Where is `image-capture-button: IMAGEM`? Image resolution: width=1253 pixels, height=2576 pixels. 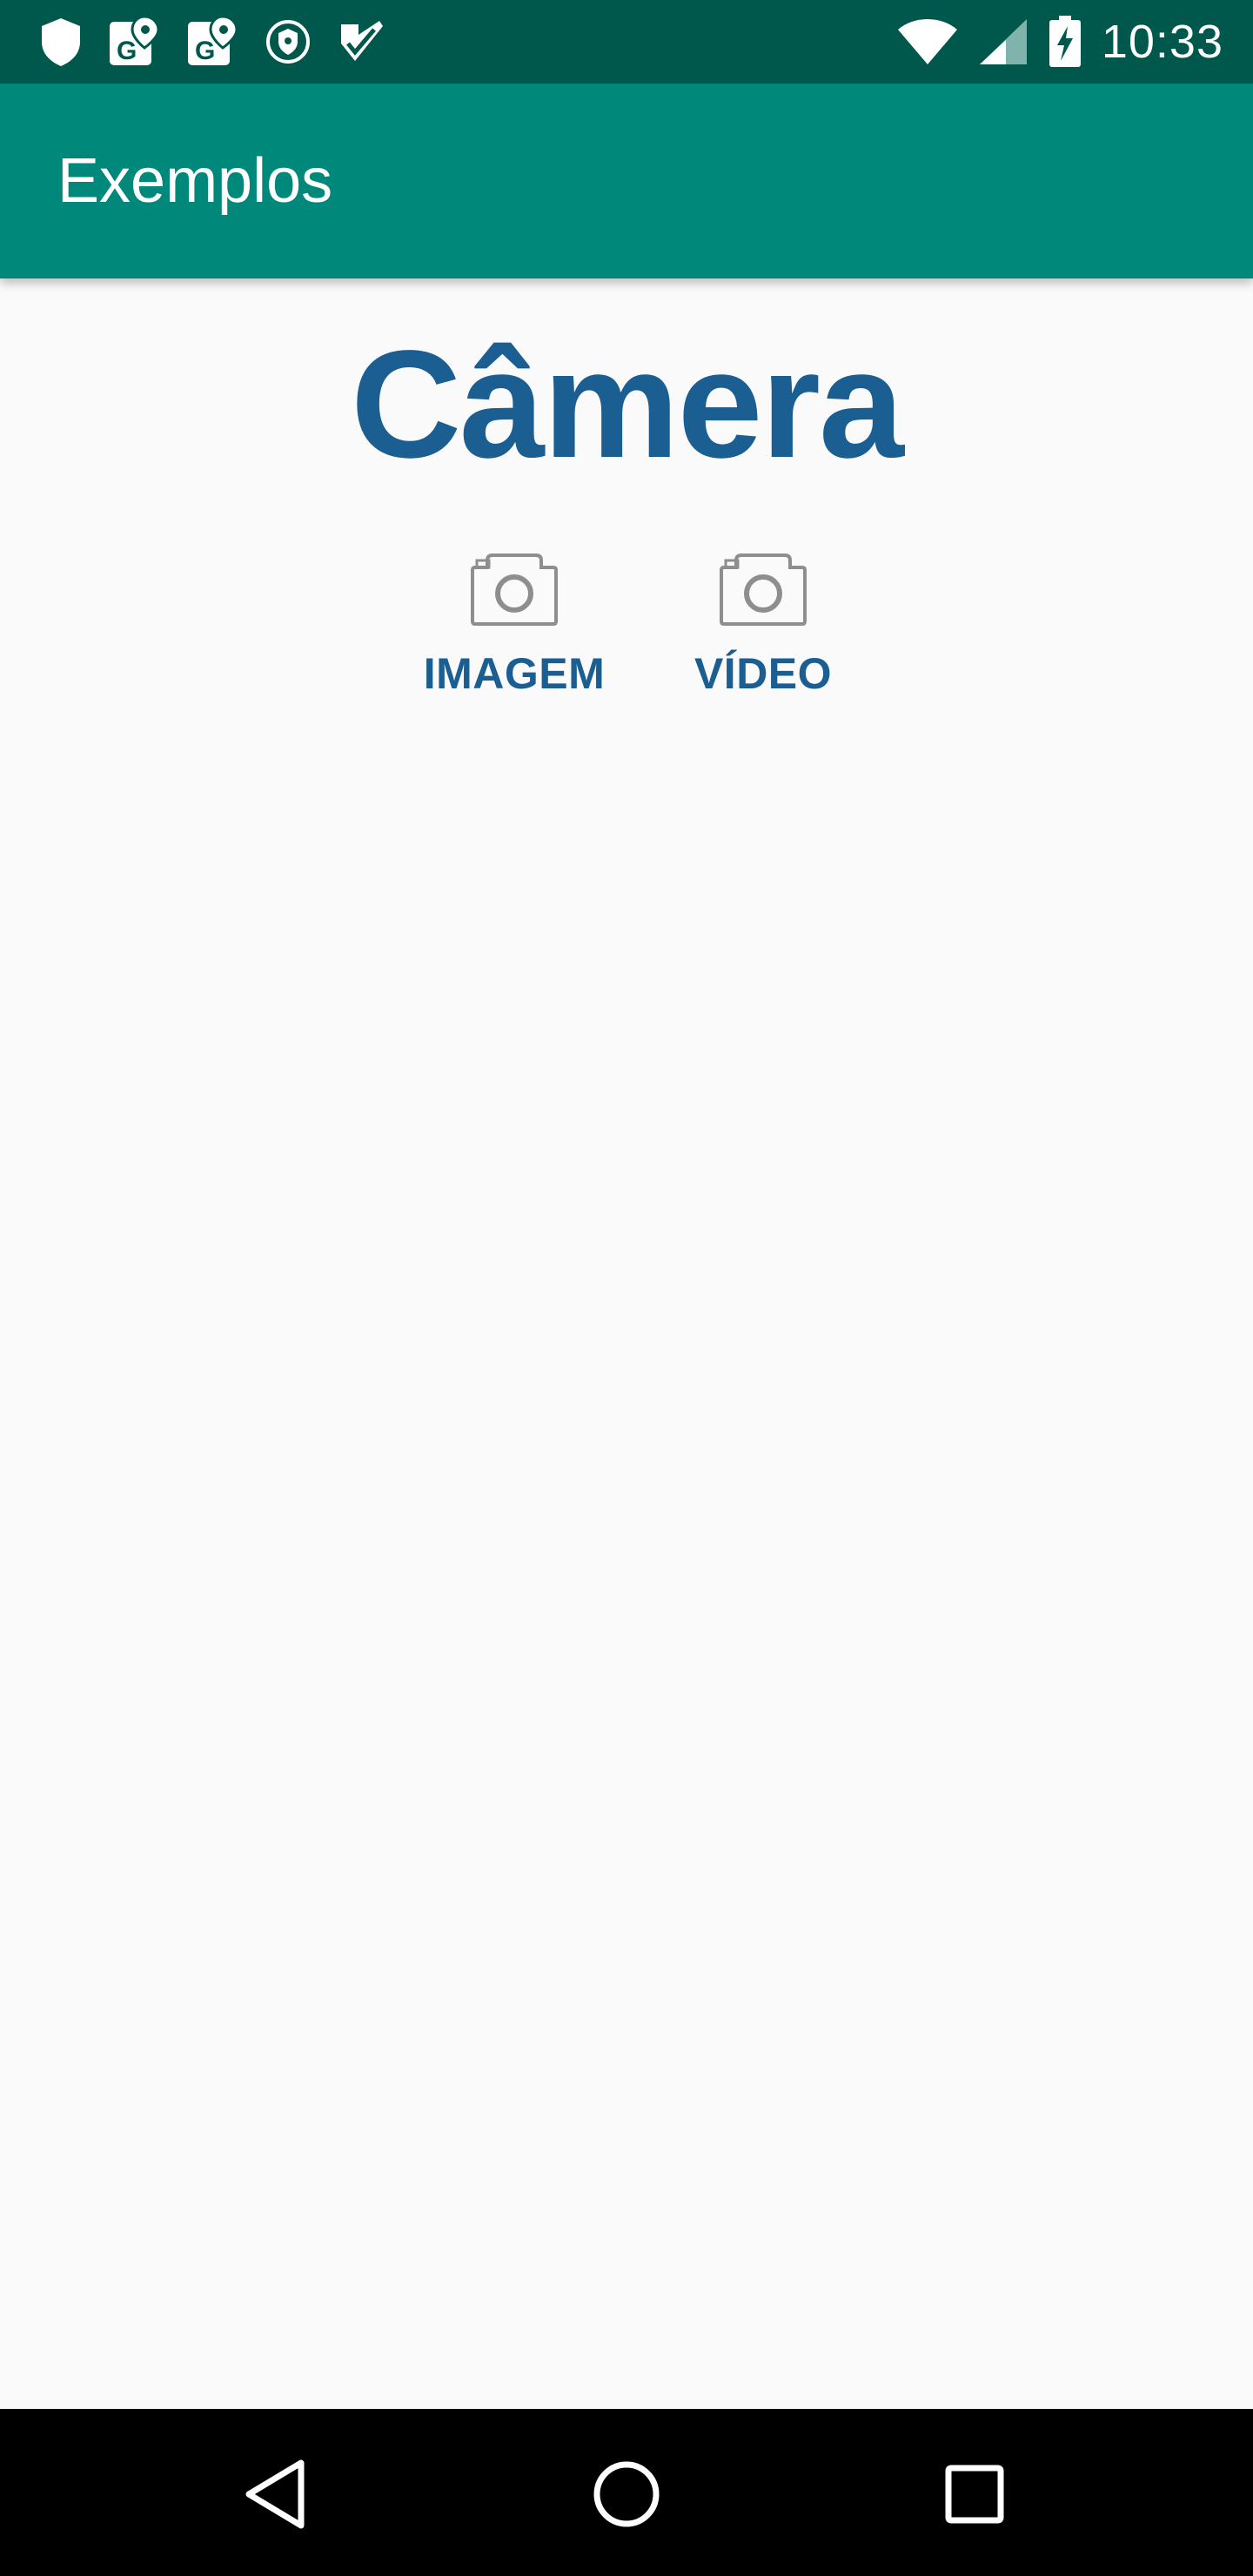 image-capture-button: IMAGEM is located at coordinates (514, 640).